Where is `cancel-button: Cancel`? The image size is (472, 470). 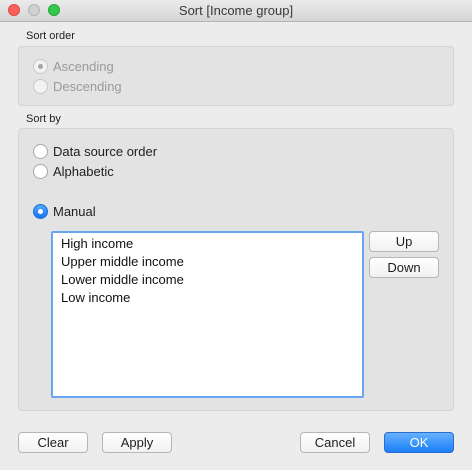 cancel-button: Cancel is located at coordinates (335, 442).